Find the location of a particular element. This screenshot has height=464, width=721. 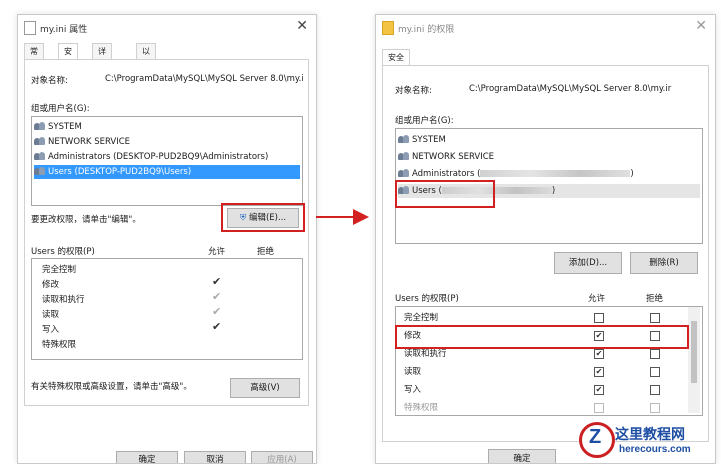

perm-label: 修改 is located at coordinates (51, 285).